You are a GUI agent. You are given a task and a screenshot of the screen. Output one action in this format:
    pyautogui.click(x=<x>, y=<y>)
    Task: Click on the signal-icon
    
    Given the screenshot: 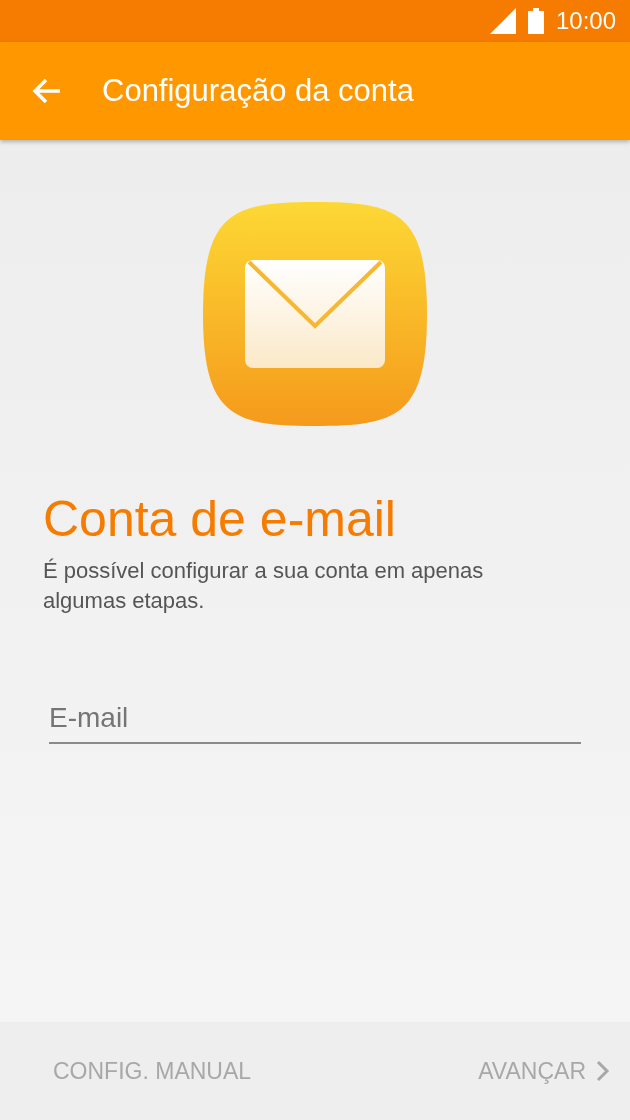 What is the action you would take?
    pyautogui.click(x=502, y=21)
    